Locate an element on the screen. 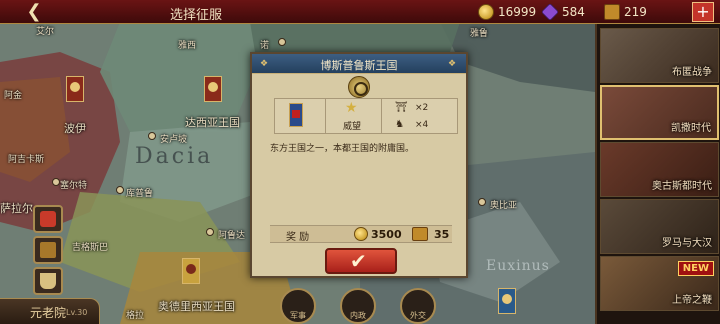 The height and width of the screenshot is (324, 720). map-banner-odrysian is located at coordinates (191, 271).